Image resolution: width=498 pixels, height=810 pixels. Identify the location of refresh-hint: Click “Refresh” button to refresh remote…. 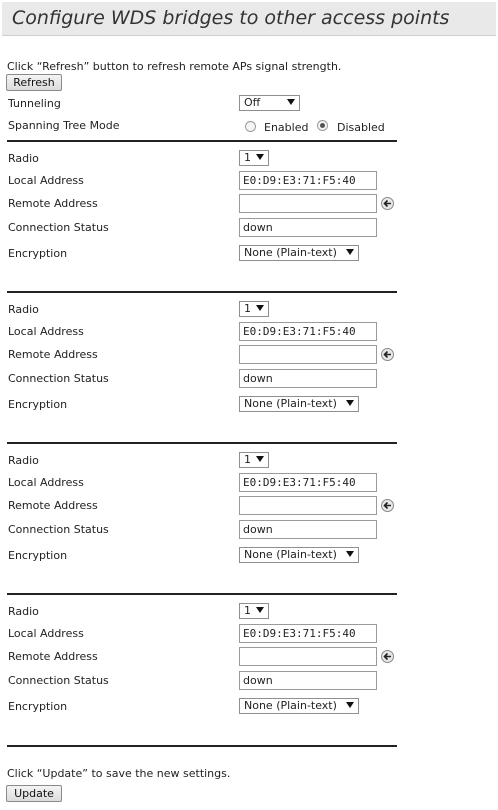
(174, 66).